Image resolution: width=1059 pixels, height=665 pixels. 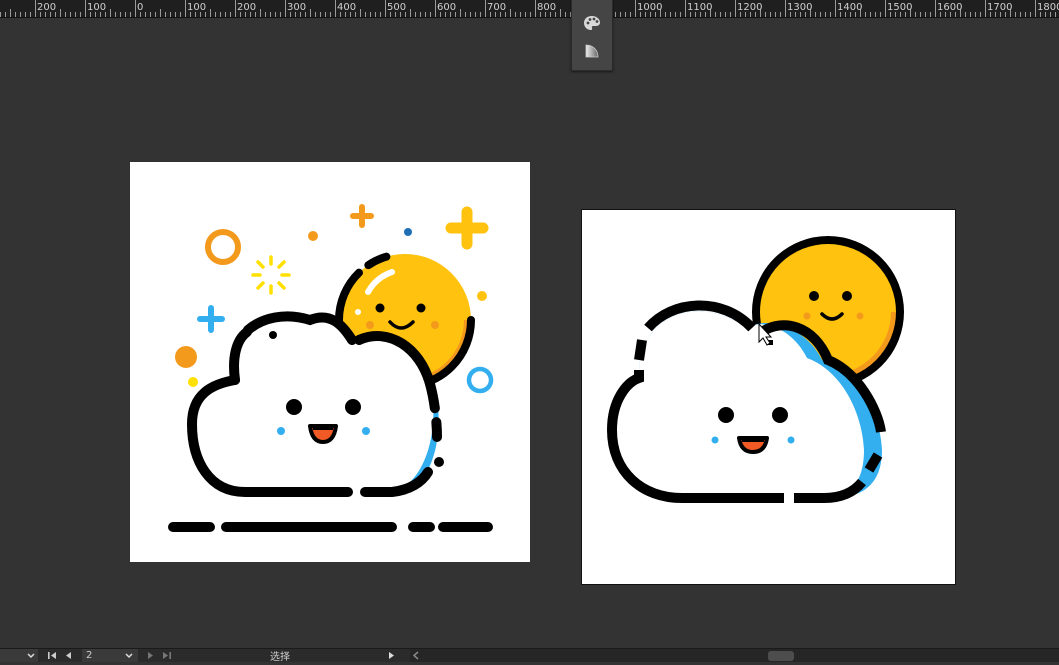 I want to click on palette-icon, so click(x=592, y=23).